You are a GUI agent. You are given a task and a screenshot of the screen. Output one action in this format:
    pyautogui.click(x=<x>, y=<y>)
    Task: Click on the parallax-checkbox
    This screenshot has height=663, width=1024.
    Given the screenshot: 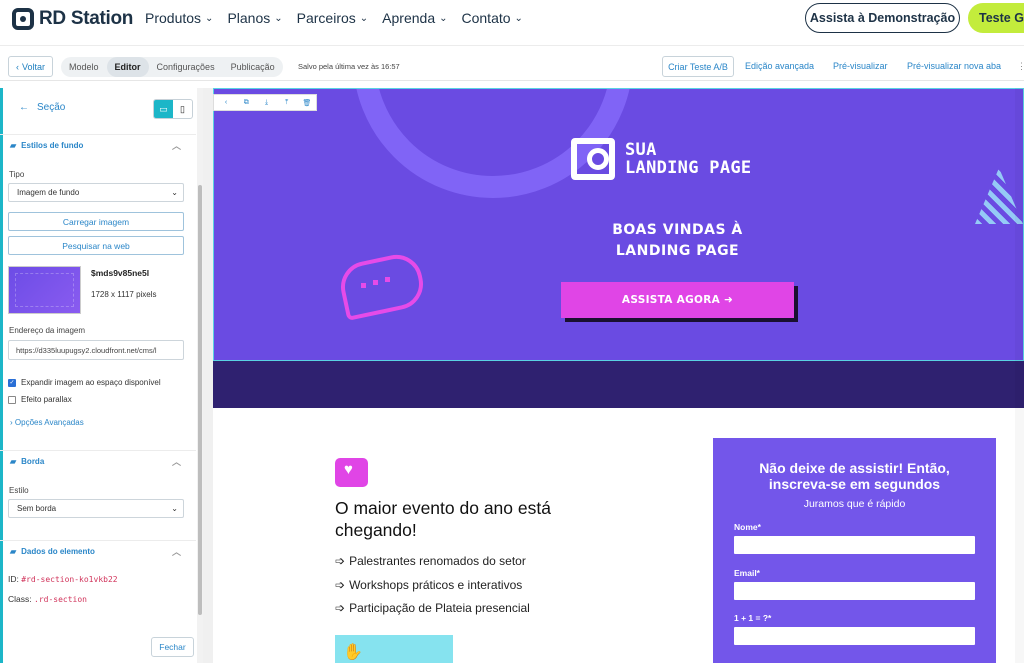 What is the action you would take?
    pyautogui.click(x=12, y=399)
    